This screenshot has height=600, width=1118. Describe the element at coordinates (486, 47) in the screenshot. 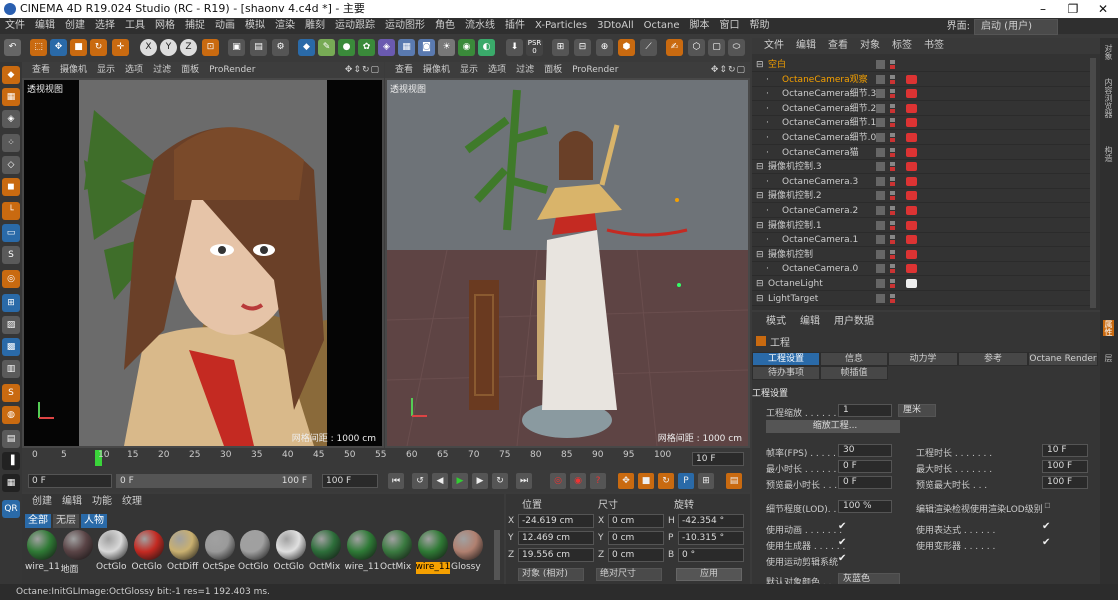

I see `octane-icon: ◐` at that location.